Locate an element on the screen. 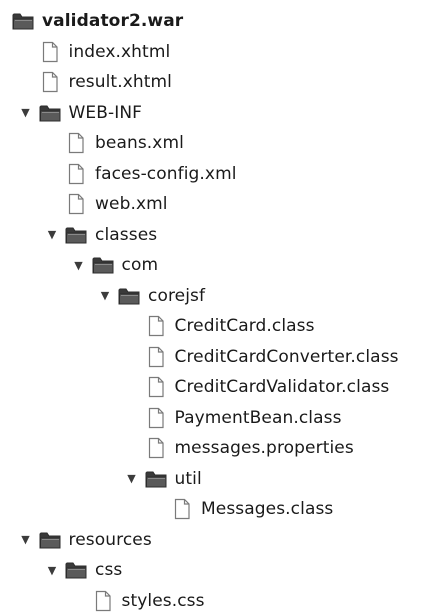 This screenshot has height=616, width=426. tree-item-label: validator2.war is located at coordinates (113, 21).